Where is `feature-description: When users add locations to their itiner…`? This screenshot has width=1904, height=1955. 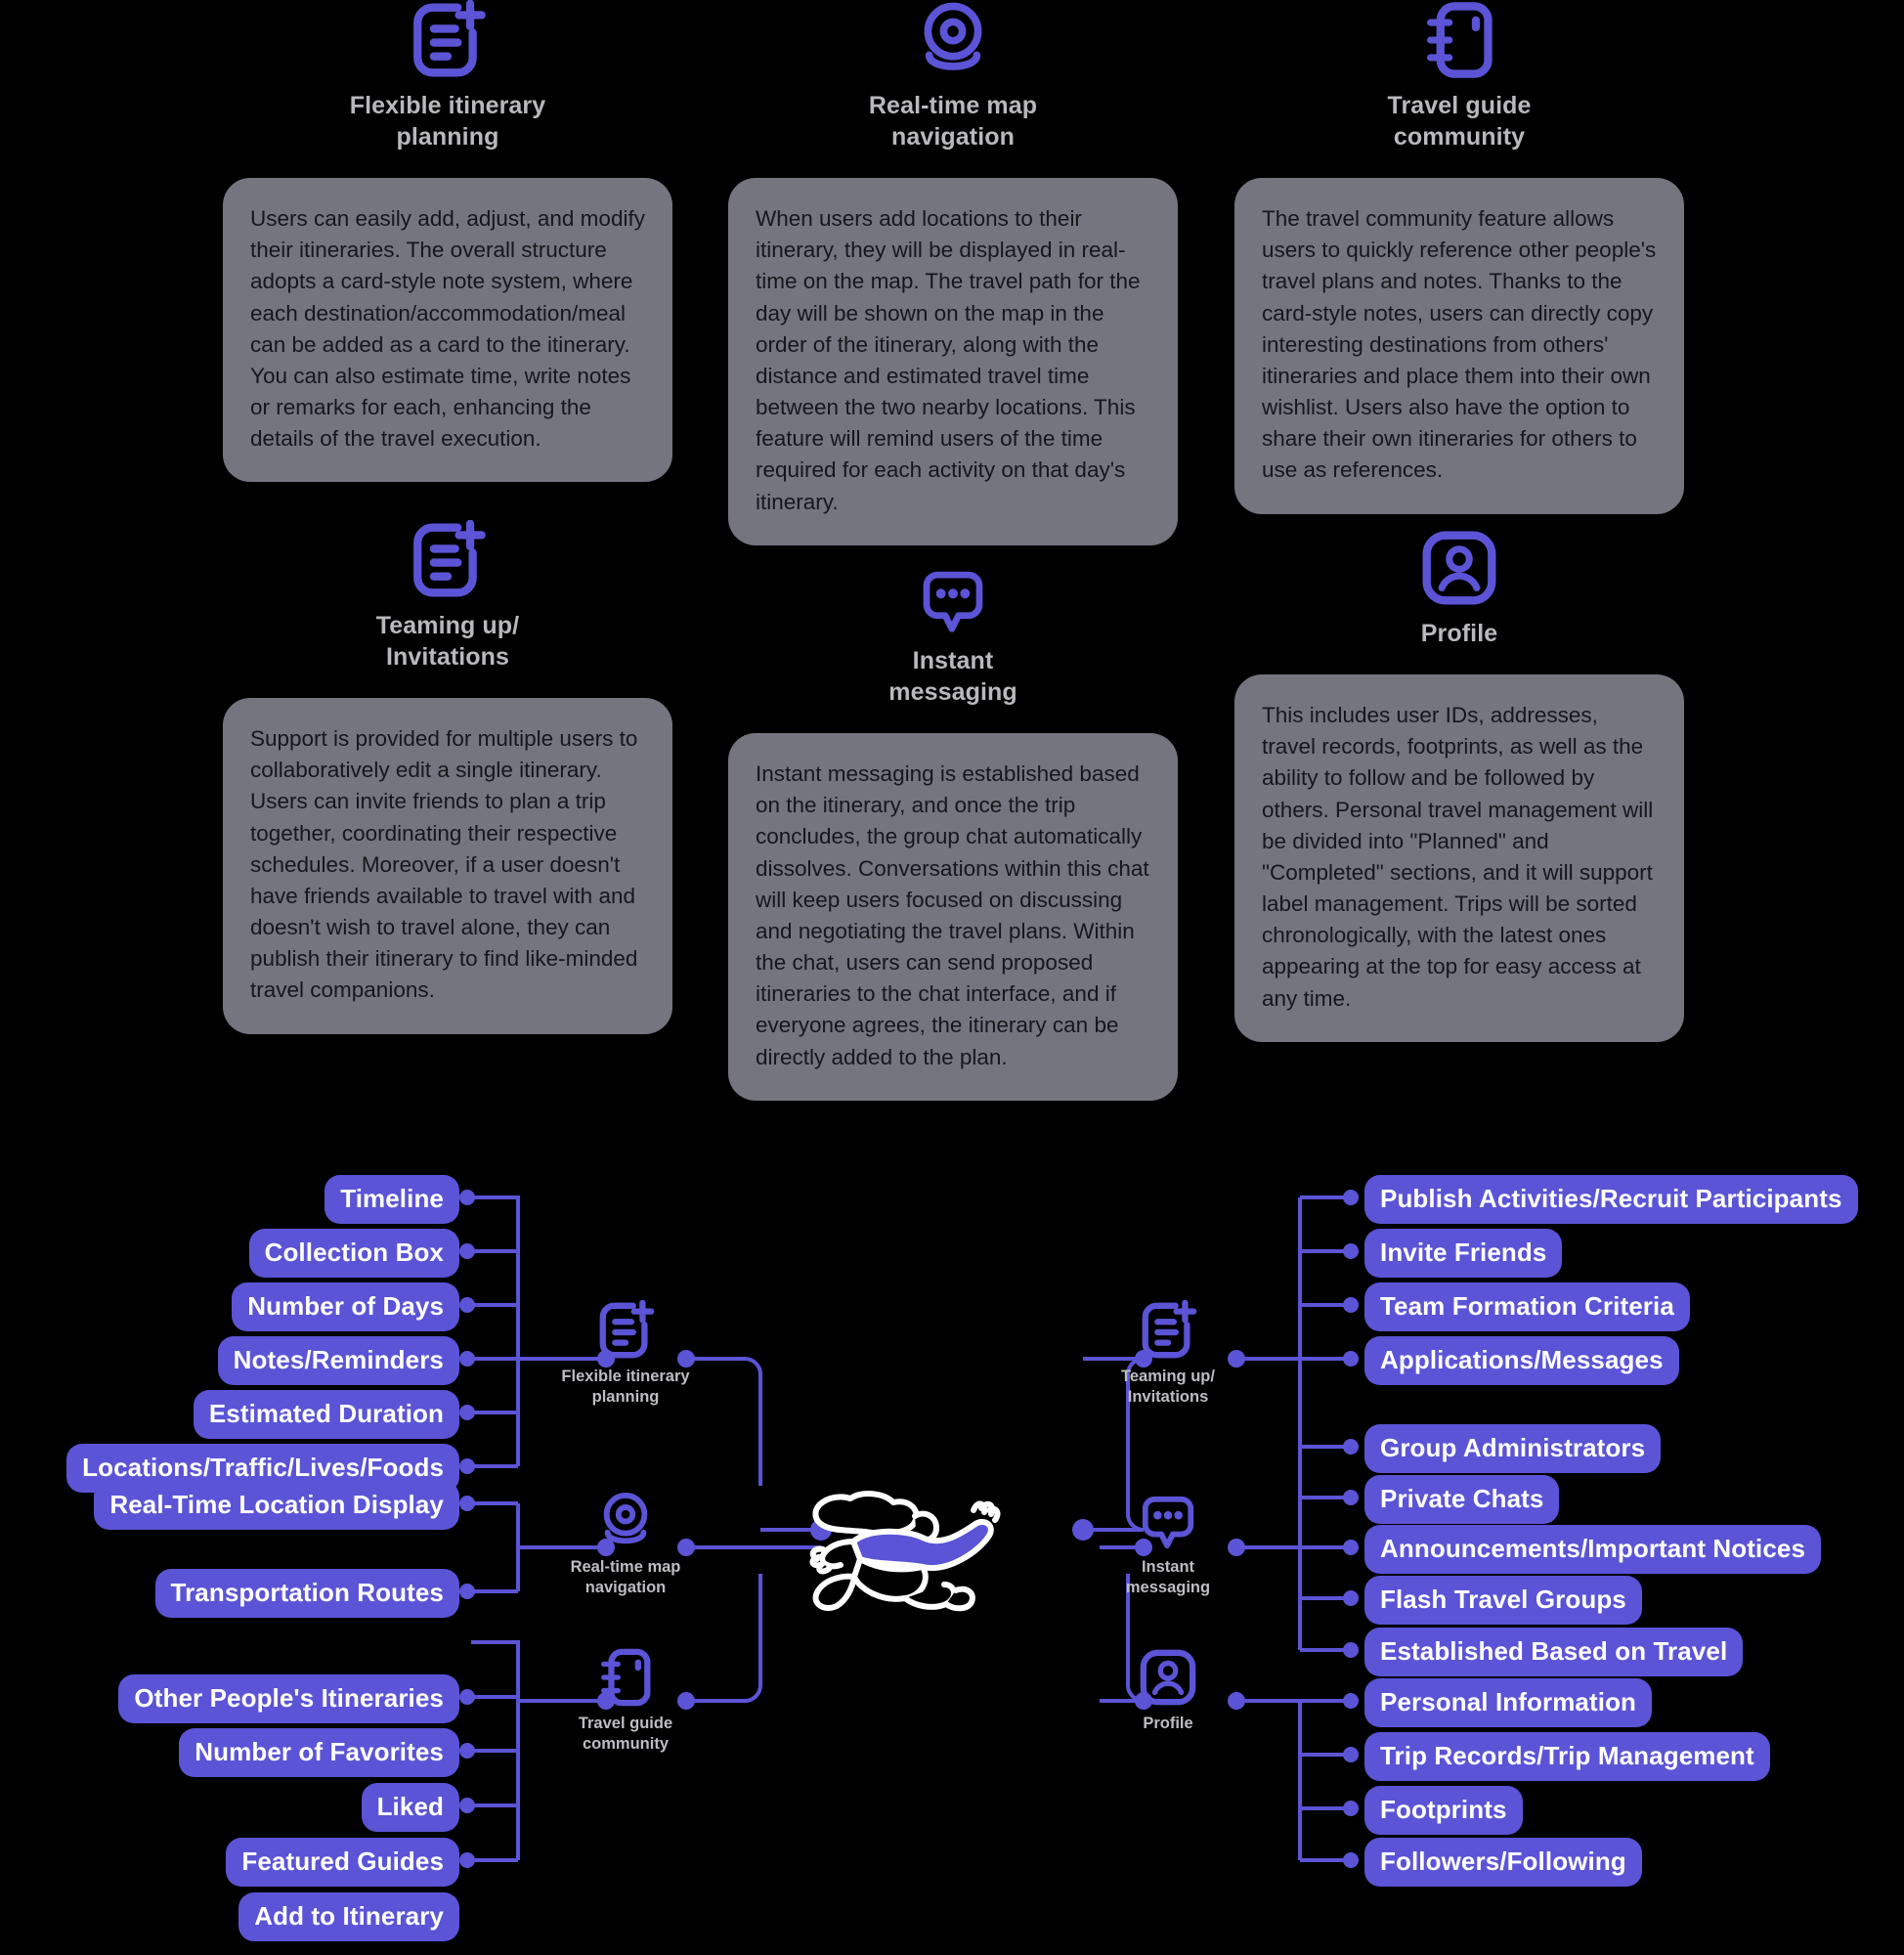
feature-description: When users add locations to their itiner… is located at coordinates (948, 360).